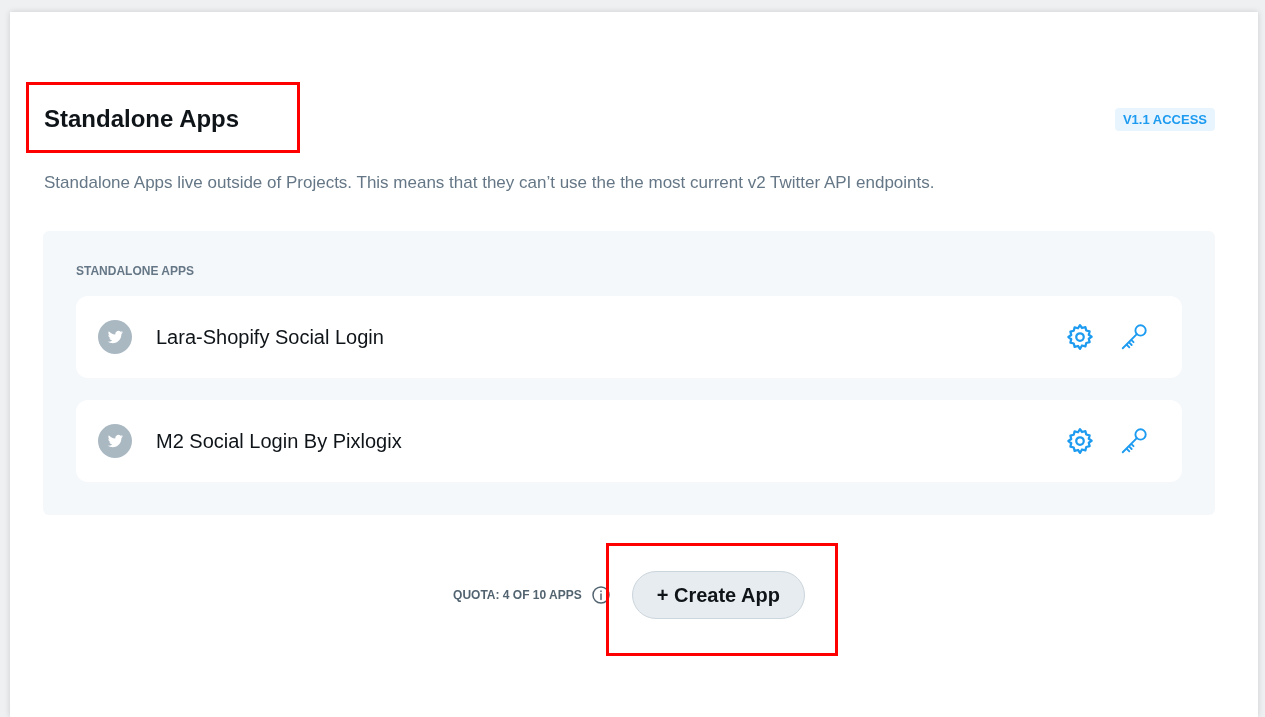 The image size is (1265, 717). Describe the element at coordinates (629, 441) in the screenshot. I see `app-row: M2 Social Login By Pixlogix` at that location.